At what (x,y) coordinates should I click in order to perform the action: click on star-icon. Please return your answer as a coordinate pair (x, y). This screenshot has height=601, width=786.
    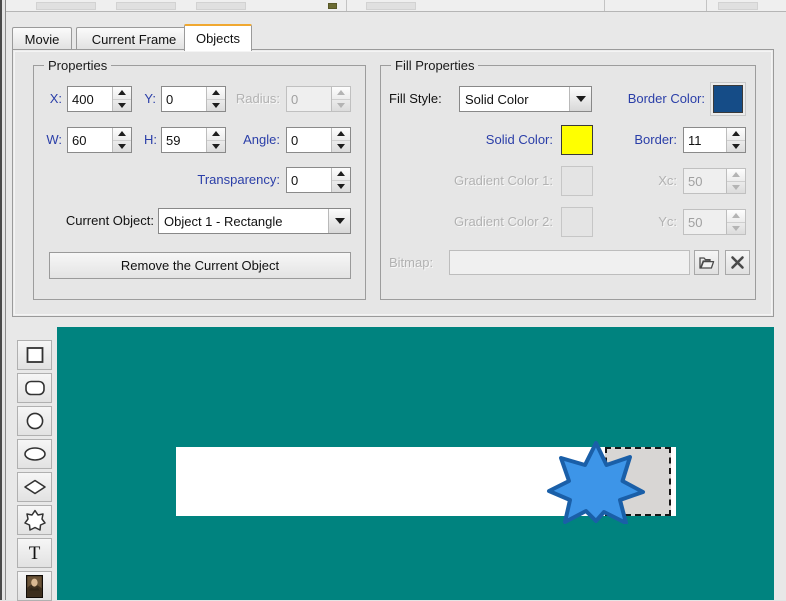
    Looking at the image, I should click on (34, 520).